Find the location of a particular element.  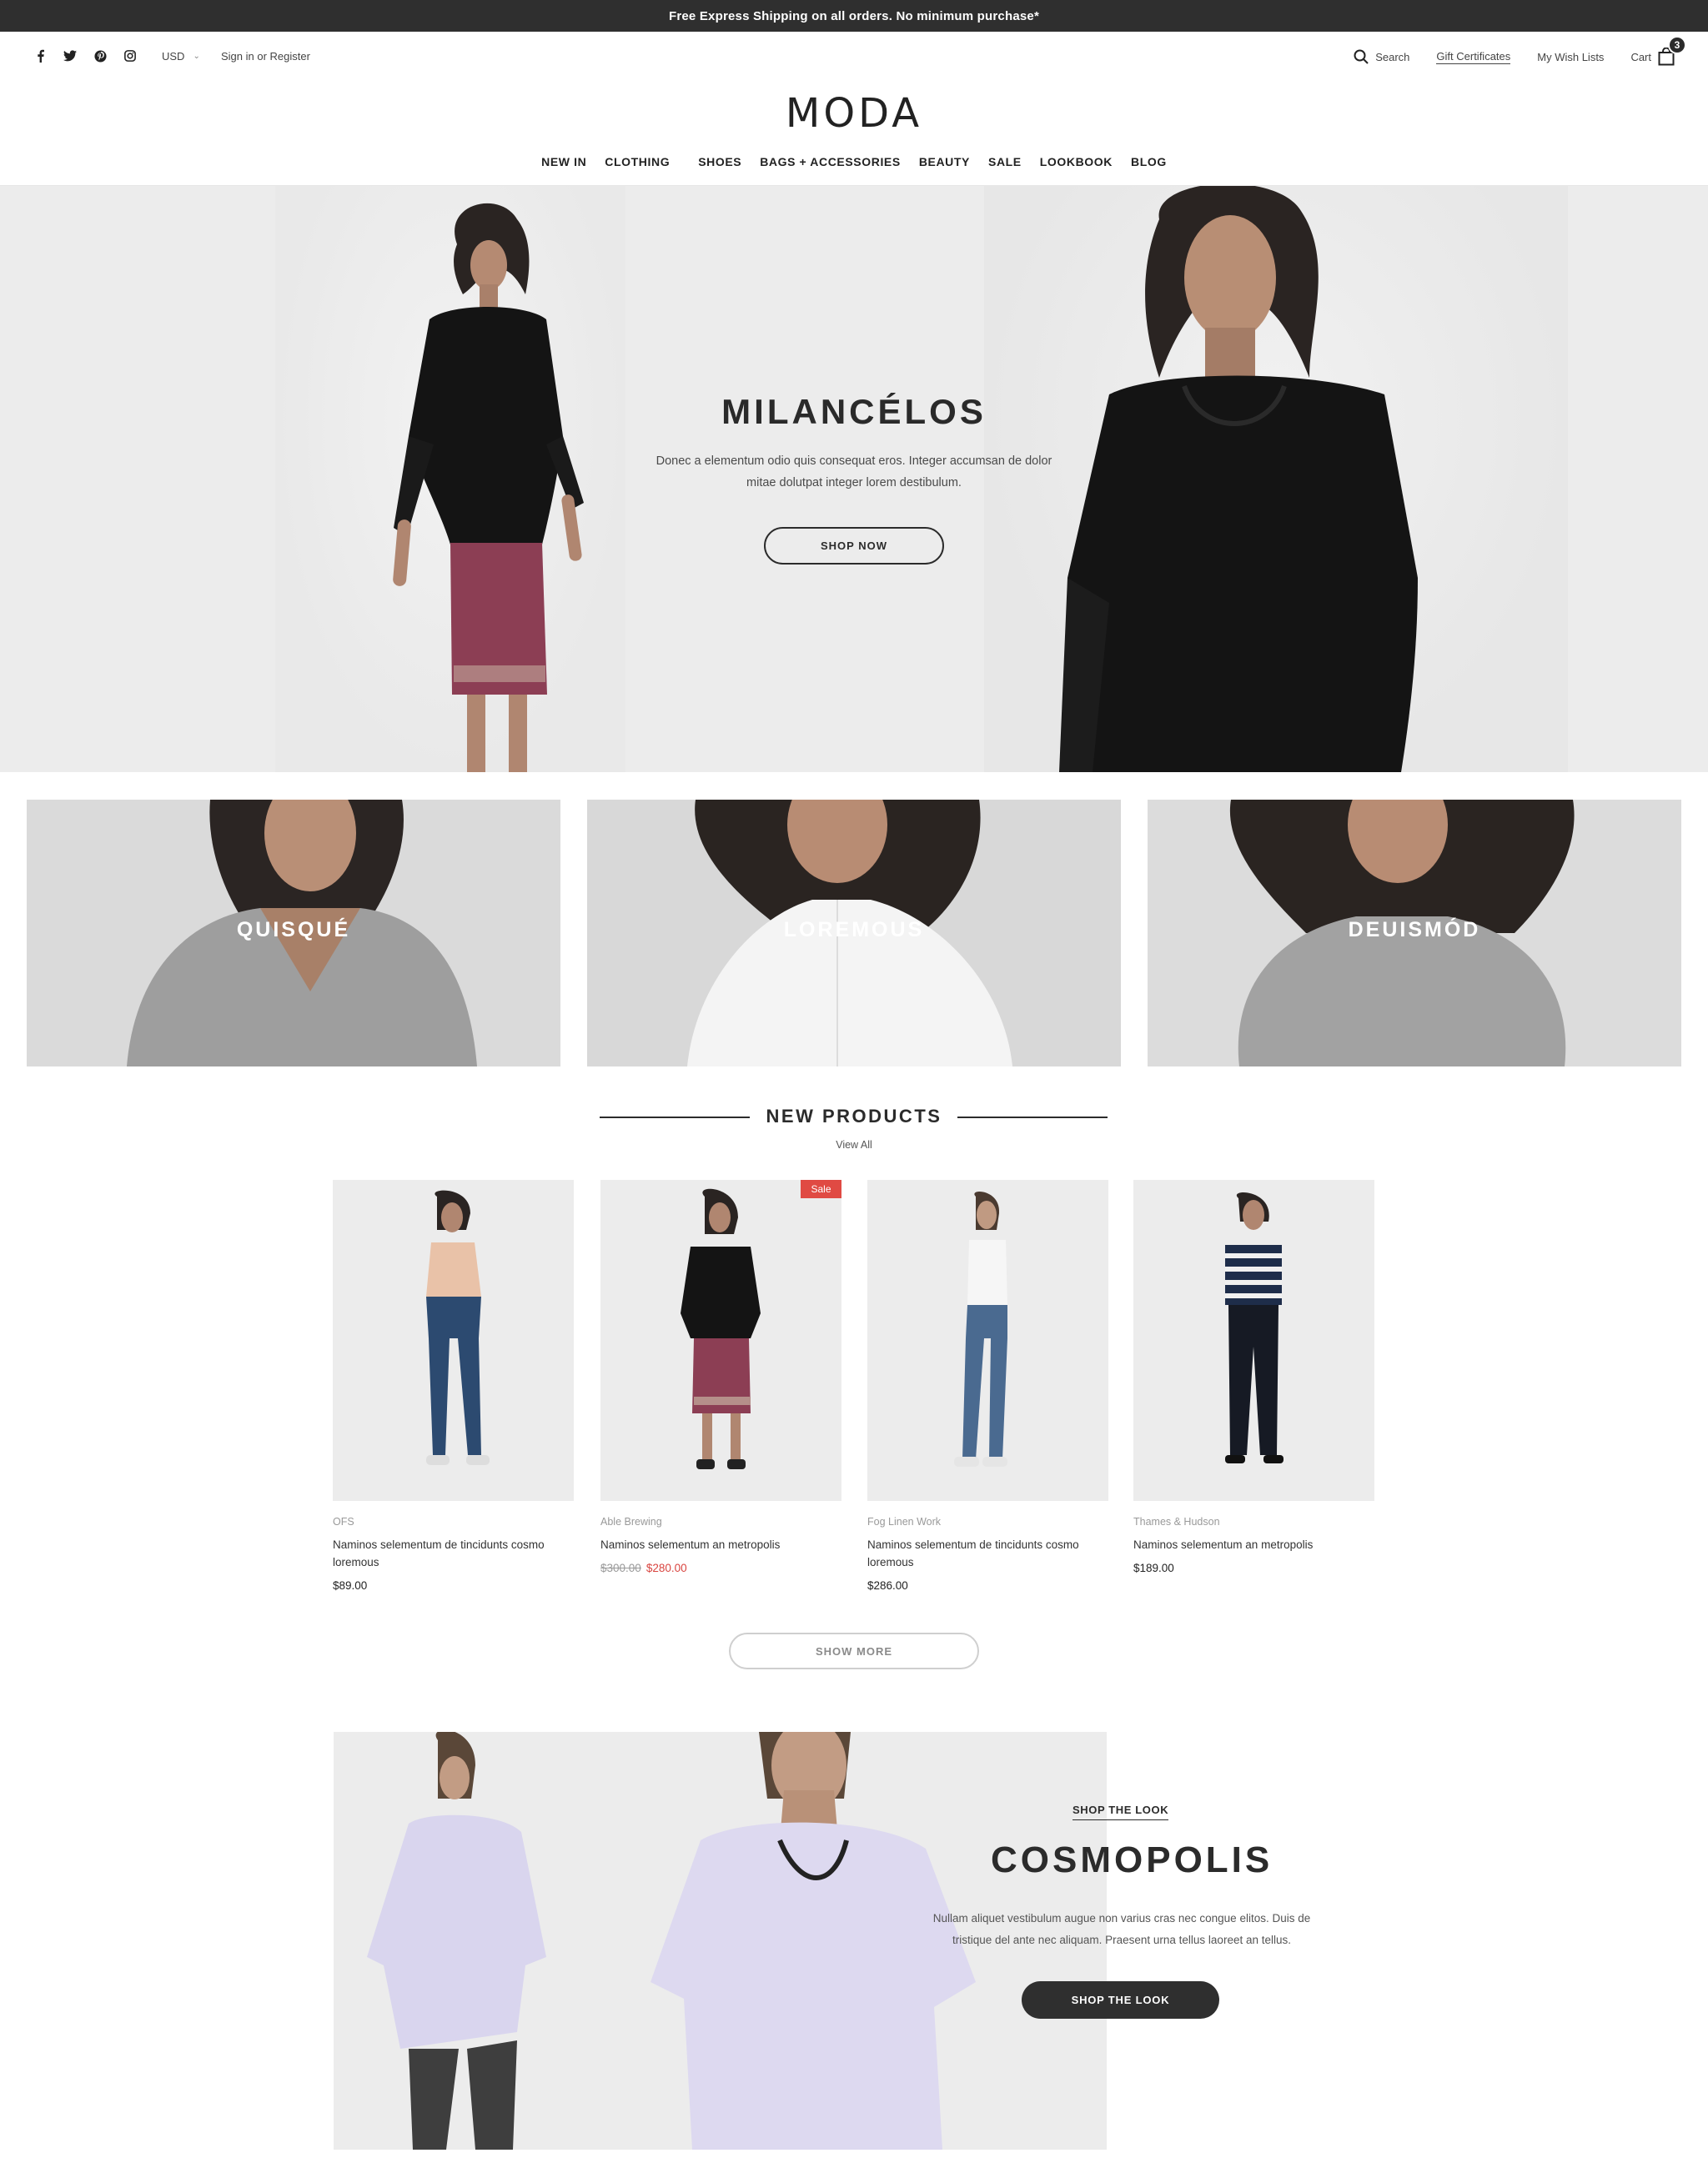

category-label: DEUISMÓD is located at coordinates (1414, 929).